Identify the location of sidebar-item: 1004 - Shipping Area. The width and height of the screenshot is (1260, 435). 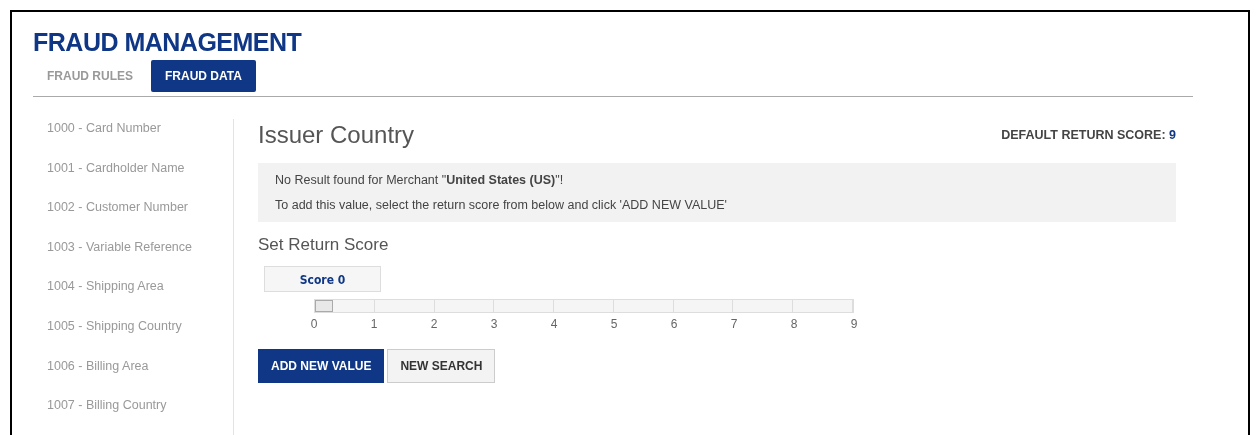
(105, 286).